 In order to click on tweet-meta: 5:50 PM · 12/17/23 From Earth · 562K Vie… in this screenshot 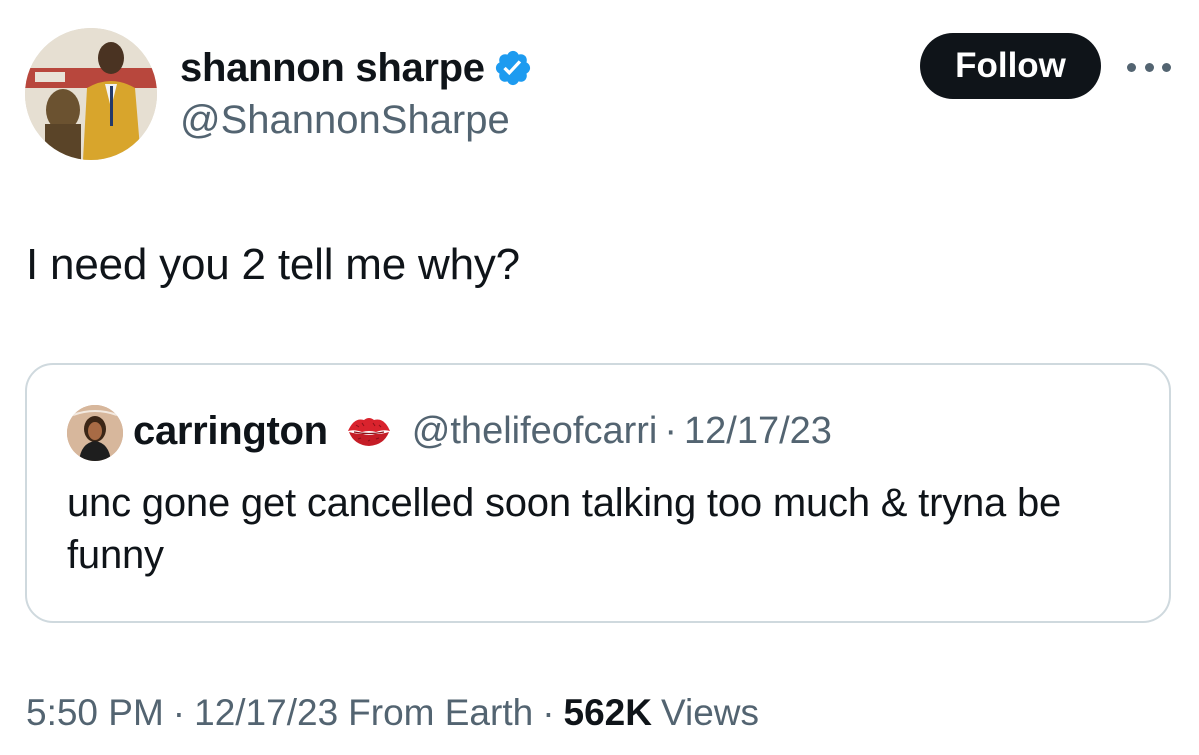, I will do `click(392, 713)`.